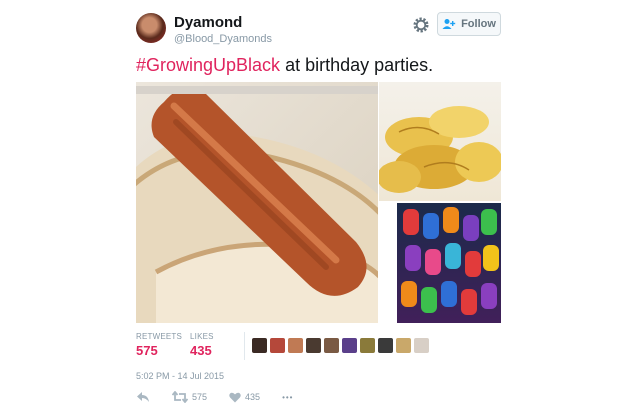  I want to click on more-button: •••, so click(287, 397).